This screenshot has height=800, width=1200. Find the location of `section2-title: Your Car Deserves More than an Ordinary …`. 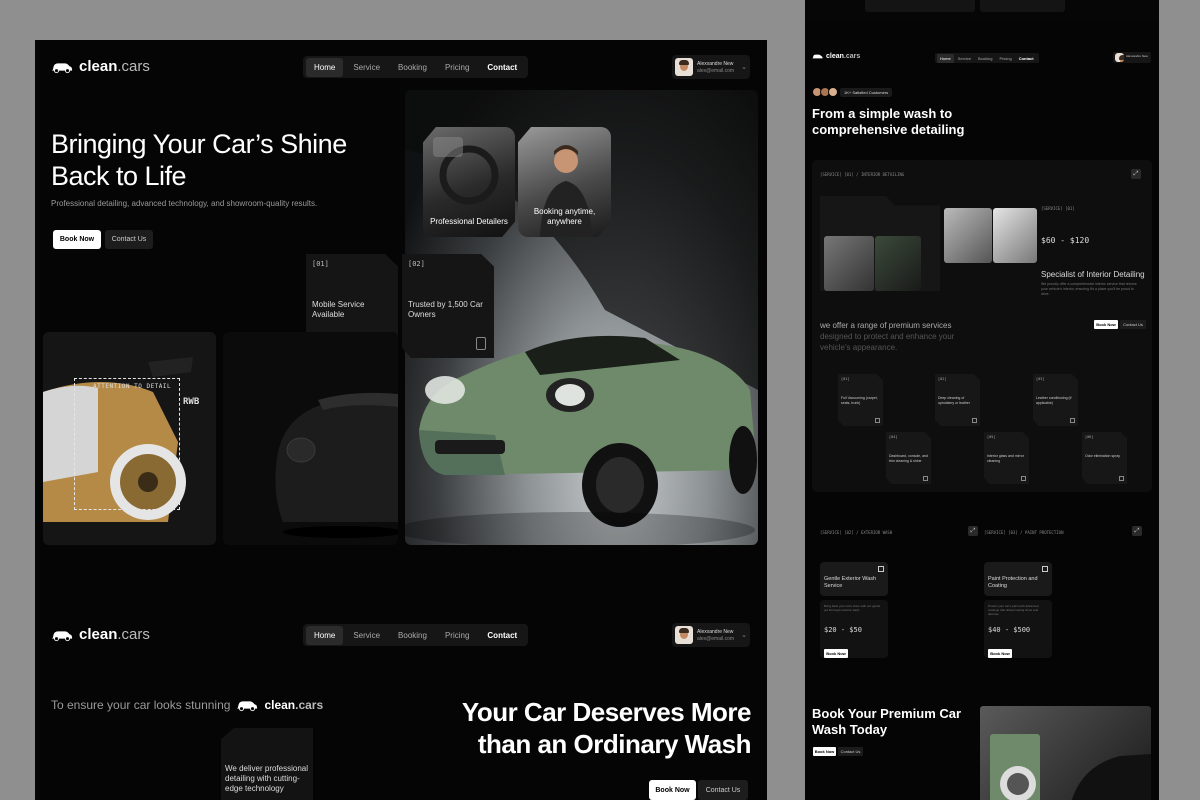

section2-title: Your Car Deserves More than an Ordinary … is located at coordinates (606, 728).